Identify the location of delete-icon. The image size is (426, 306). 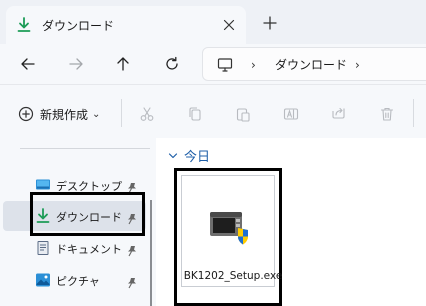
(387, 114).